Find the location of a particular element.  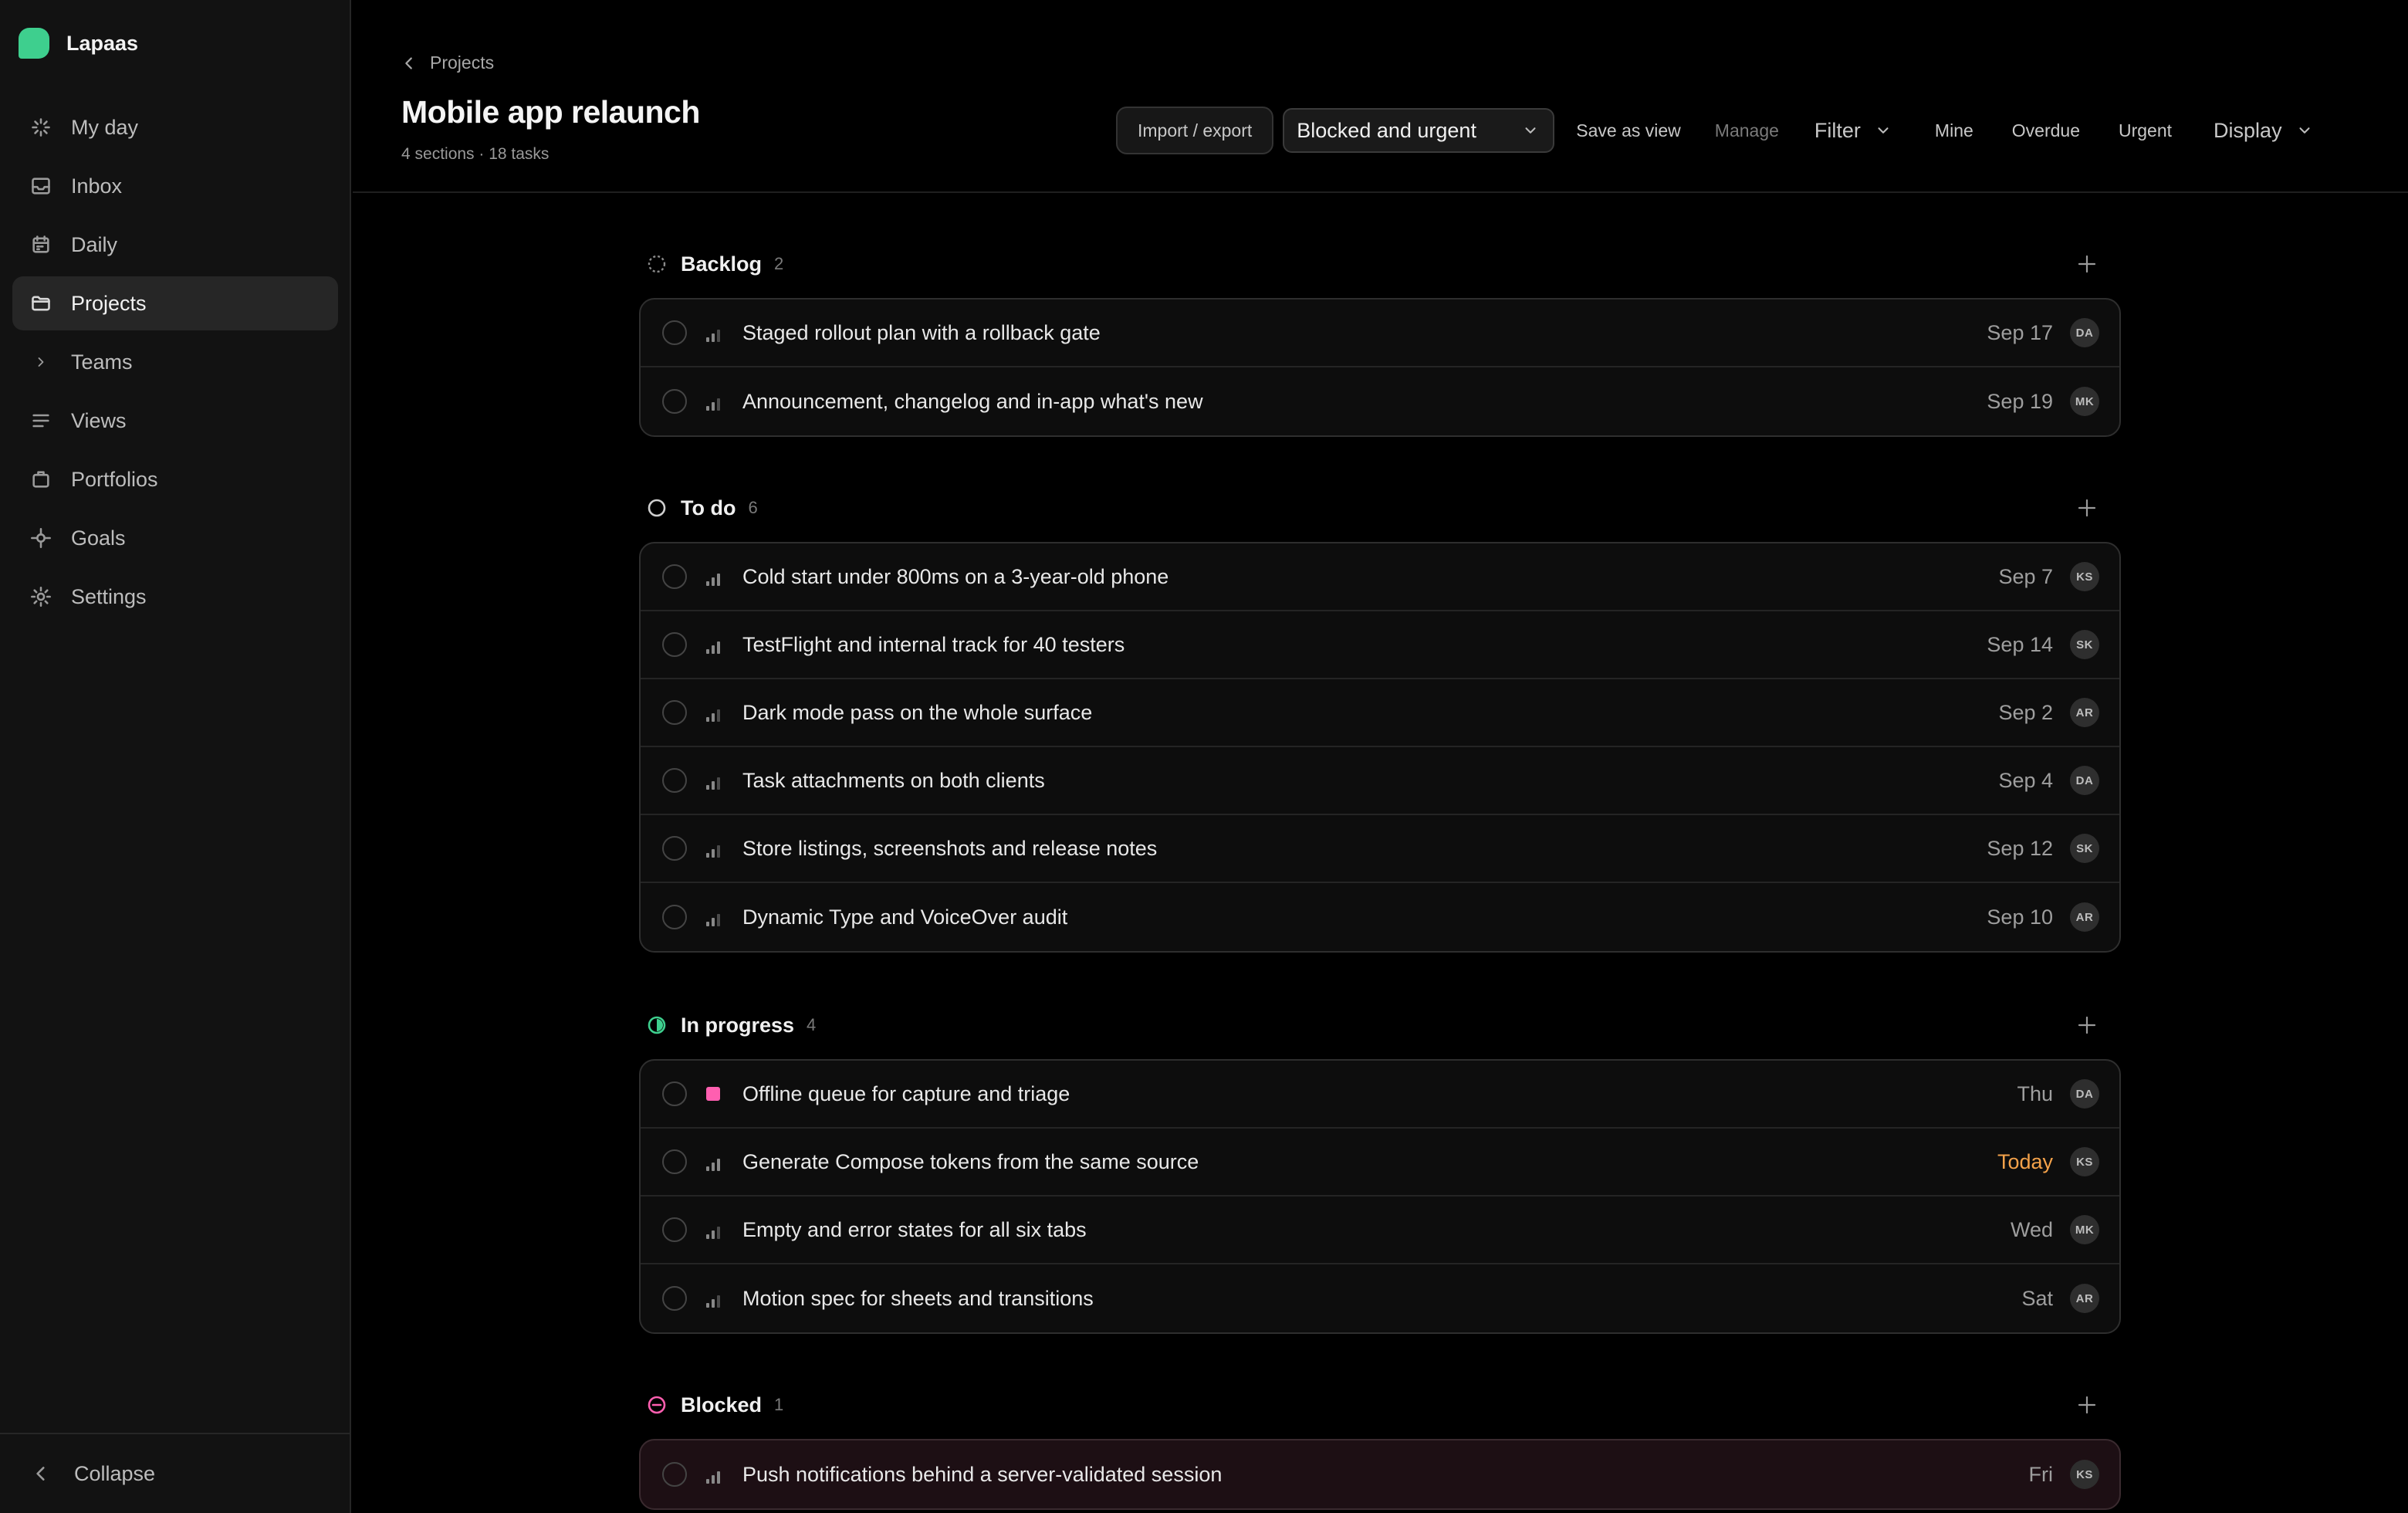

sidebar-item-label: Views is located at coordinates (99, 420).